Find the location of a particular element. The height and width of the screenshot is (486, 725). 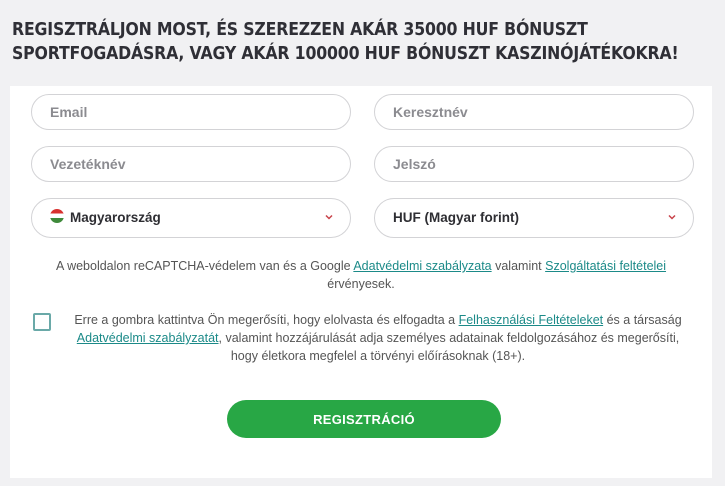

firstname-field-wrapper is located at coordinates (534, 112).